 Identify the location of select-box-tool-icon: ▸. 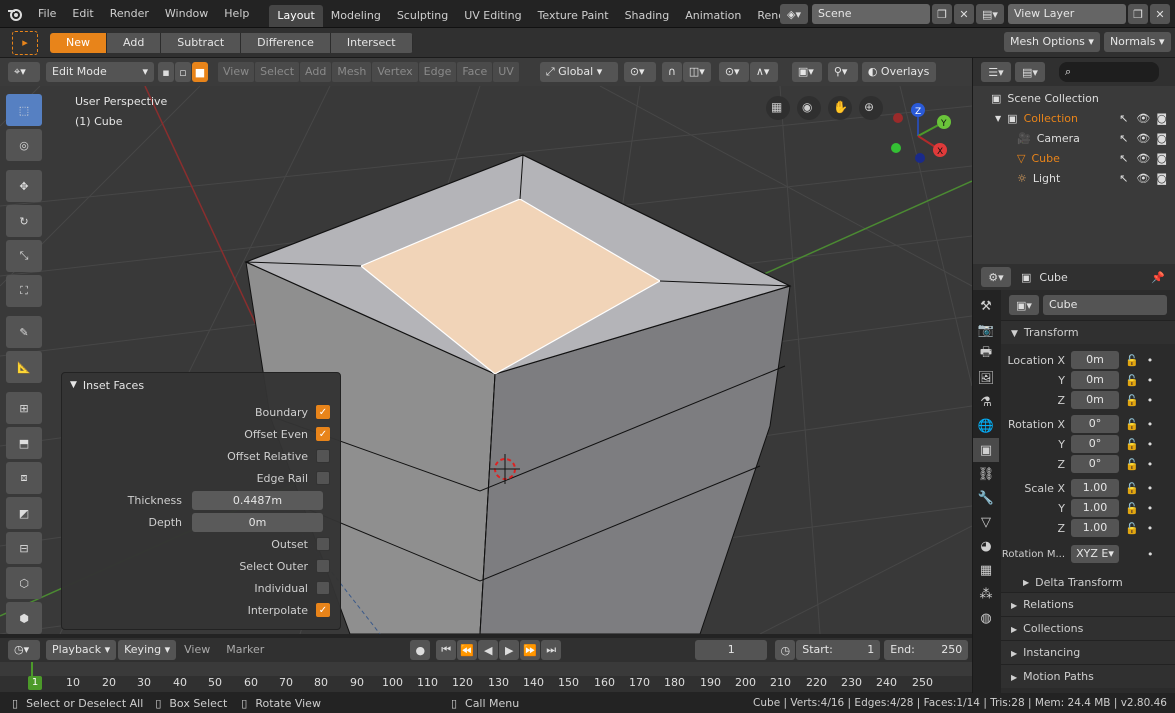
(25, 42).